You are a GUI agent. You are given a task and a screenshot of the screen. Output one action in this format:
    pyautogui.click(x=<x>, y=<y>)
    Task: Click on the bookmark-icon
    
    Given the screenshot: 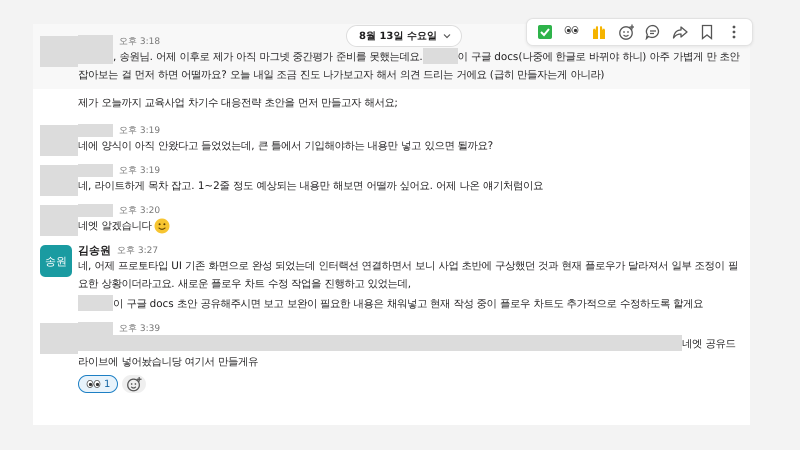 What is the action you would take?
    pyautogui.click(x=707, y=32)
    